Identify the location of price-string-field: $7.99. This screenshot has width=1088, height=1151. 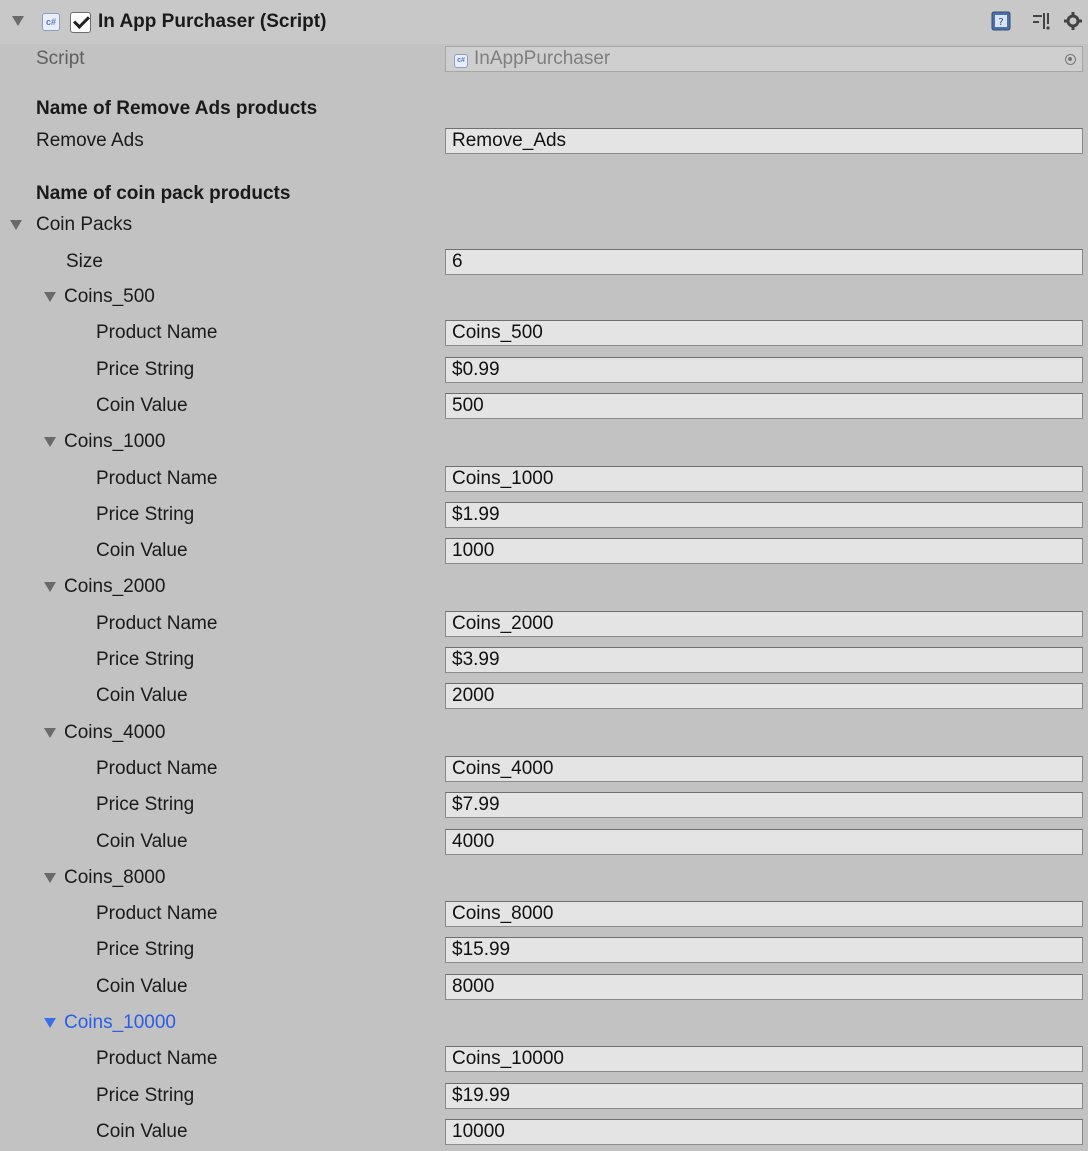
(764, 805).